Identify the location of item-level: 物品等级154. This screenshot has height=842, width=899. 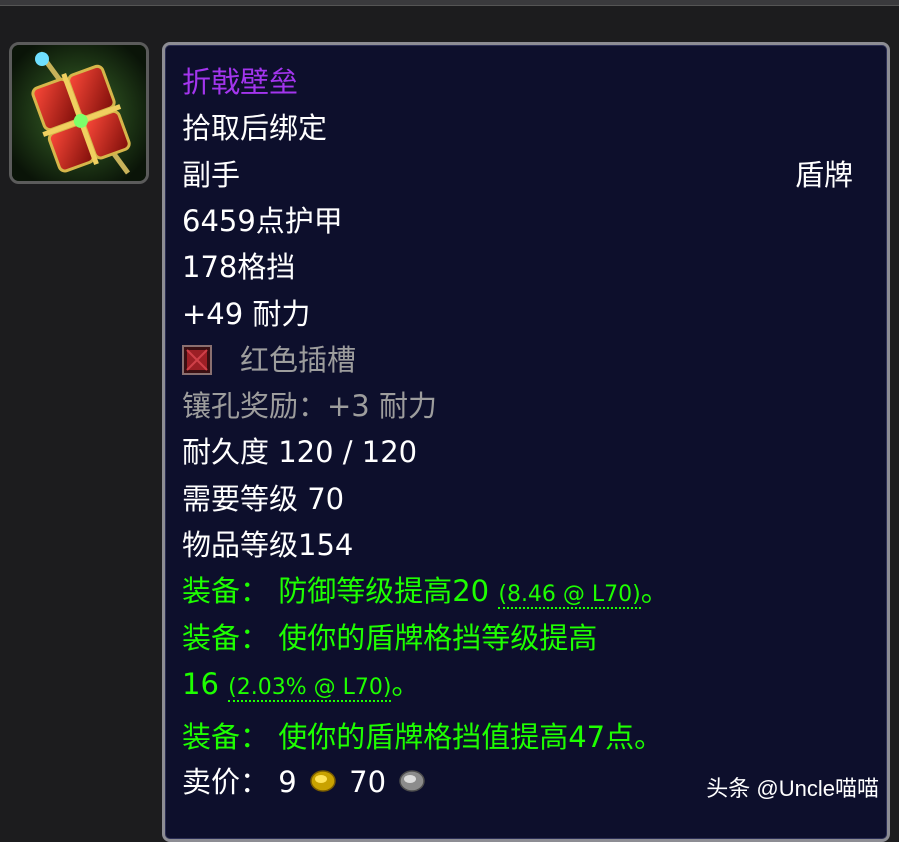
(268, 545).